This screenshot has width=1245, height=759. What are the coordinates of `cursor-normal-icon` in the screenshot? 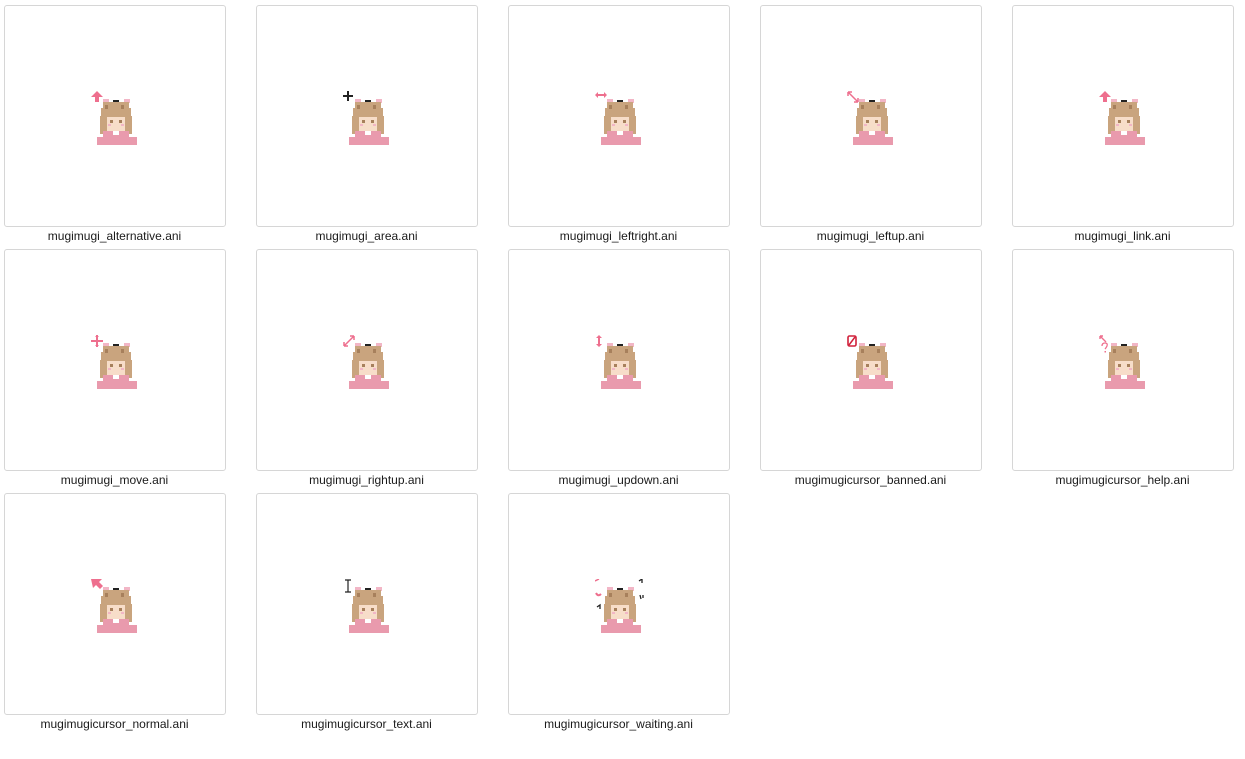 It's located at (113, 606).